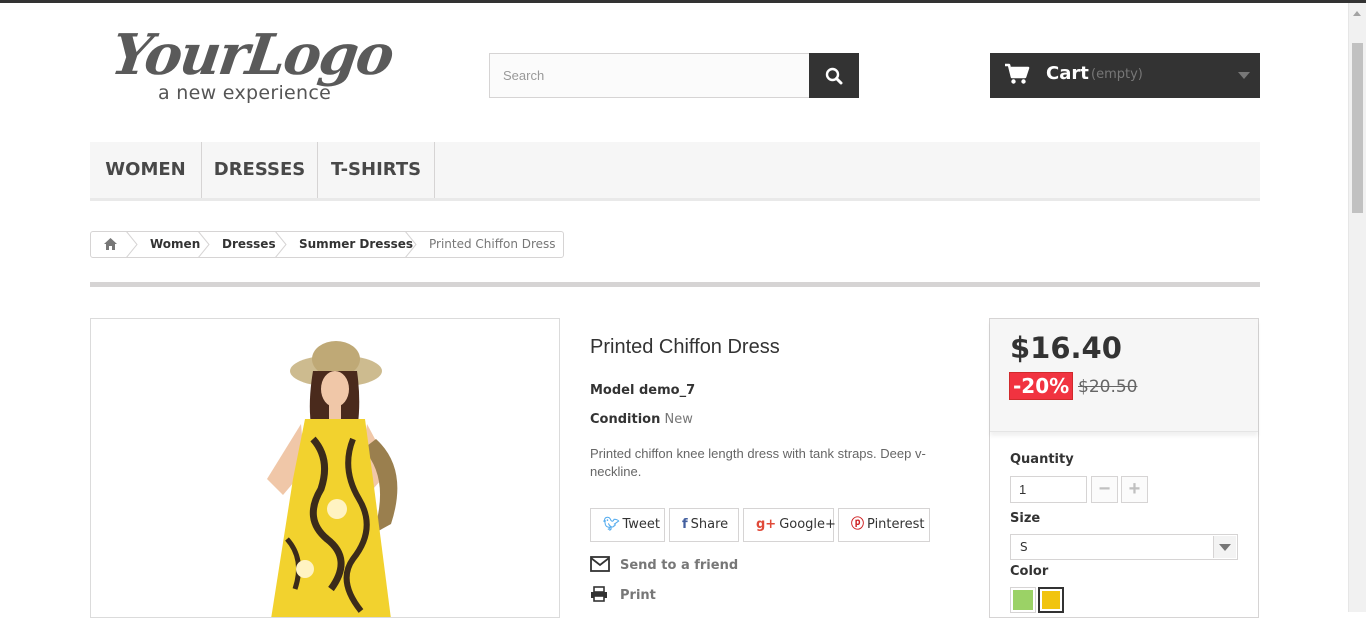 This screenshot has width=1366, height=618. Describe the element at coordinates (1357, 13) in the screenshot. I see `scroll-up-arrow-icon` at that location.